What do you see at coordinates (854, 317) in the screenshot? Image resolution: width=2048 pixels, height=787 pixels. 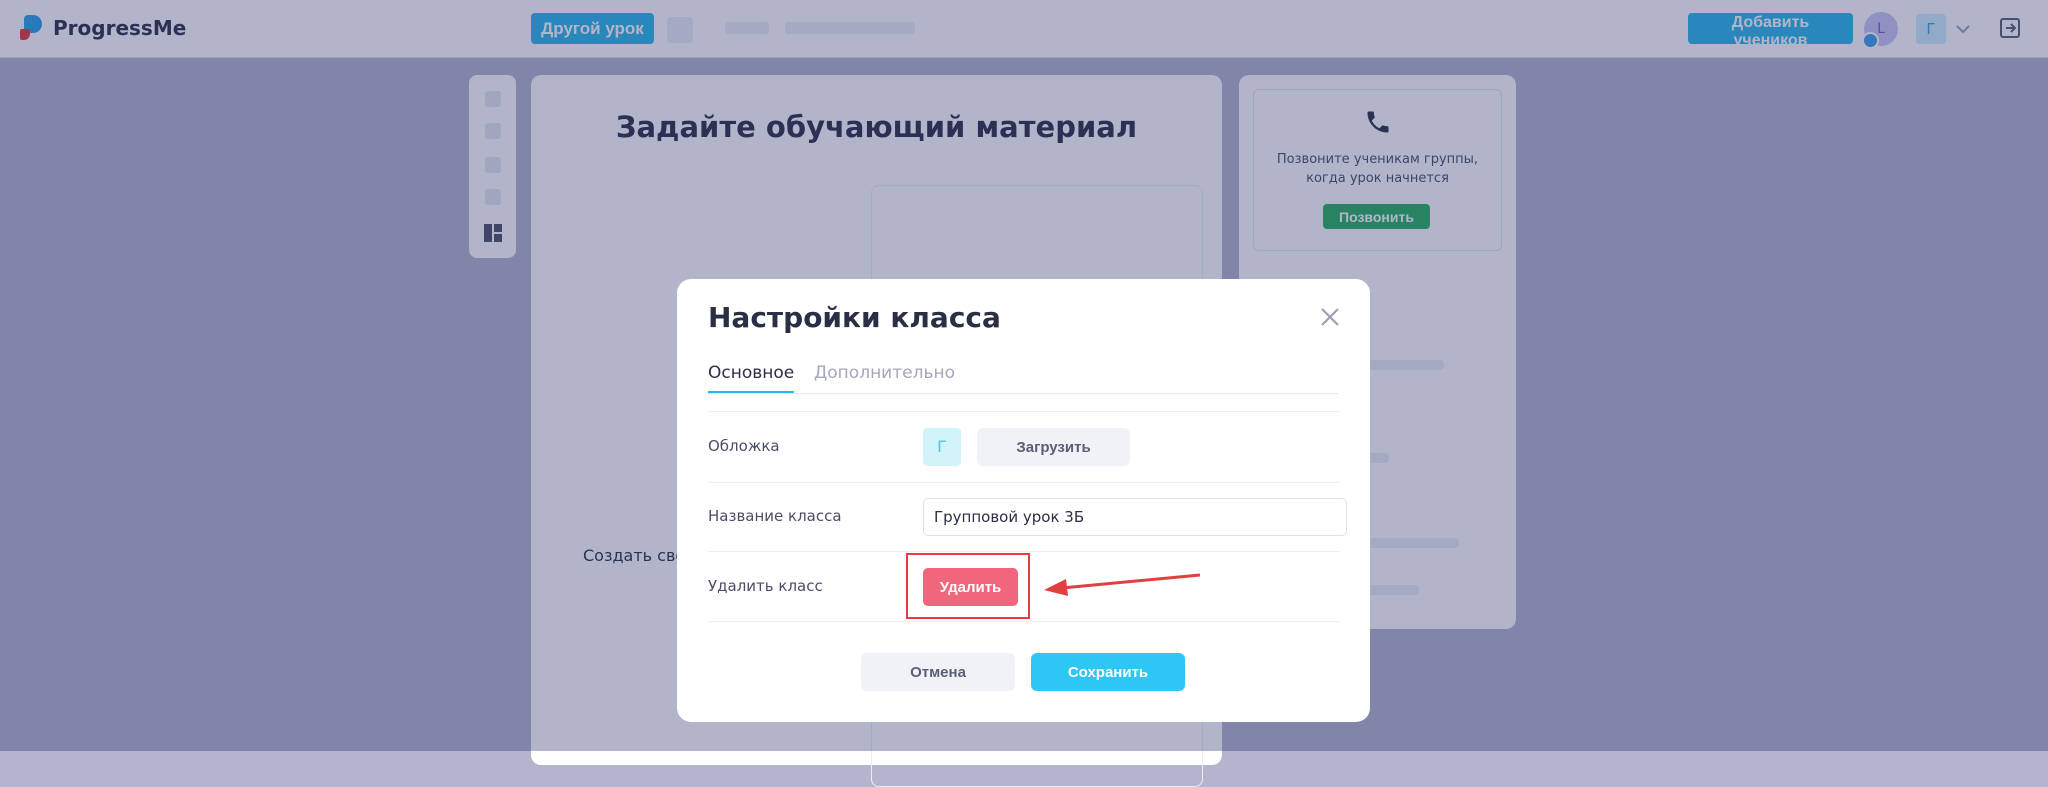 I see `modal-title: Настройки класса` at bounding box center [854, 317].